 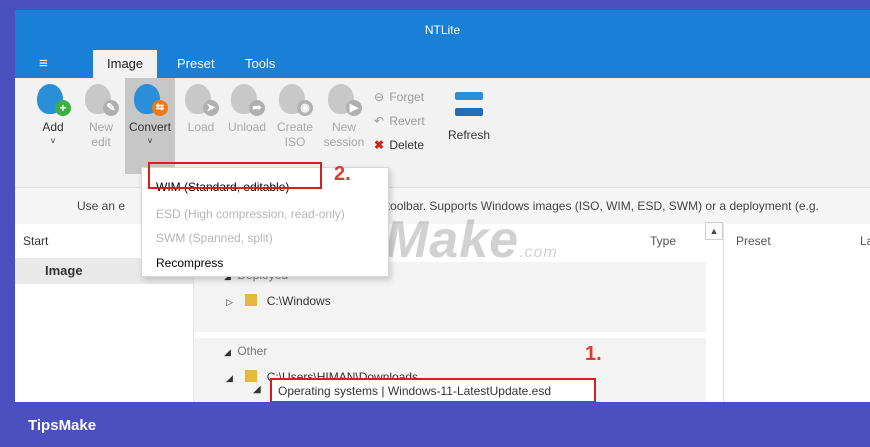 I want to click on delete-button: ✖ Delete, so click(x=398, y=145).